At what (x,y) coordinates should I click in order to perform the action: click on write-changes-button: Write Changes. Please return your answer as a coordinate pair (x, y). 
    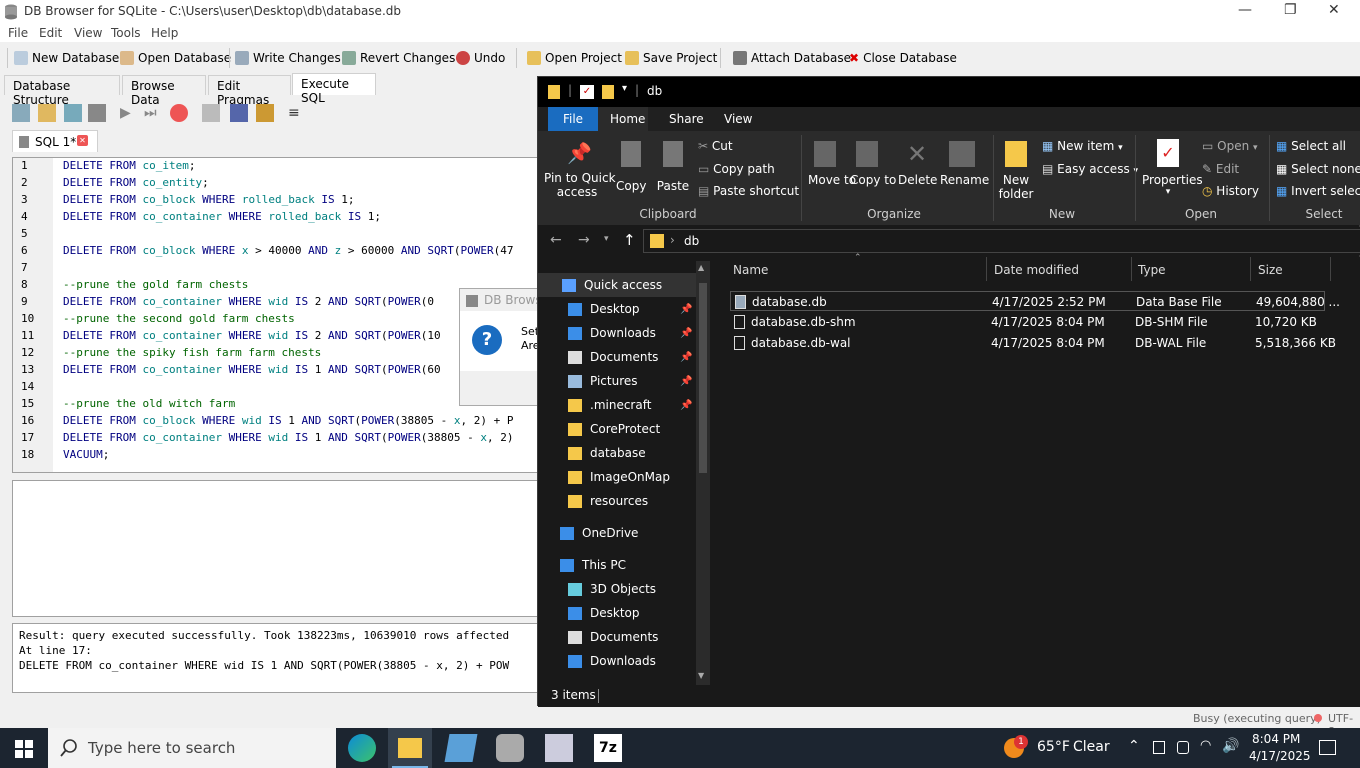
    Looking at the image, I should click on (288, 58).